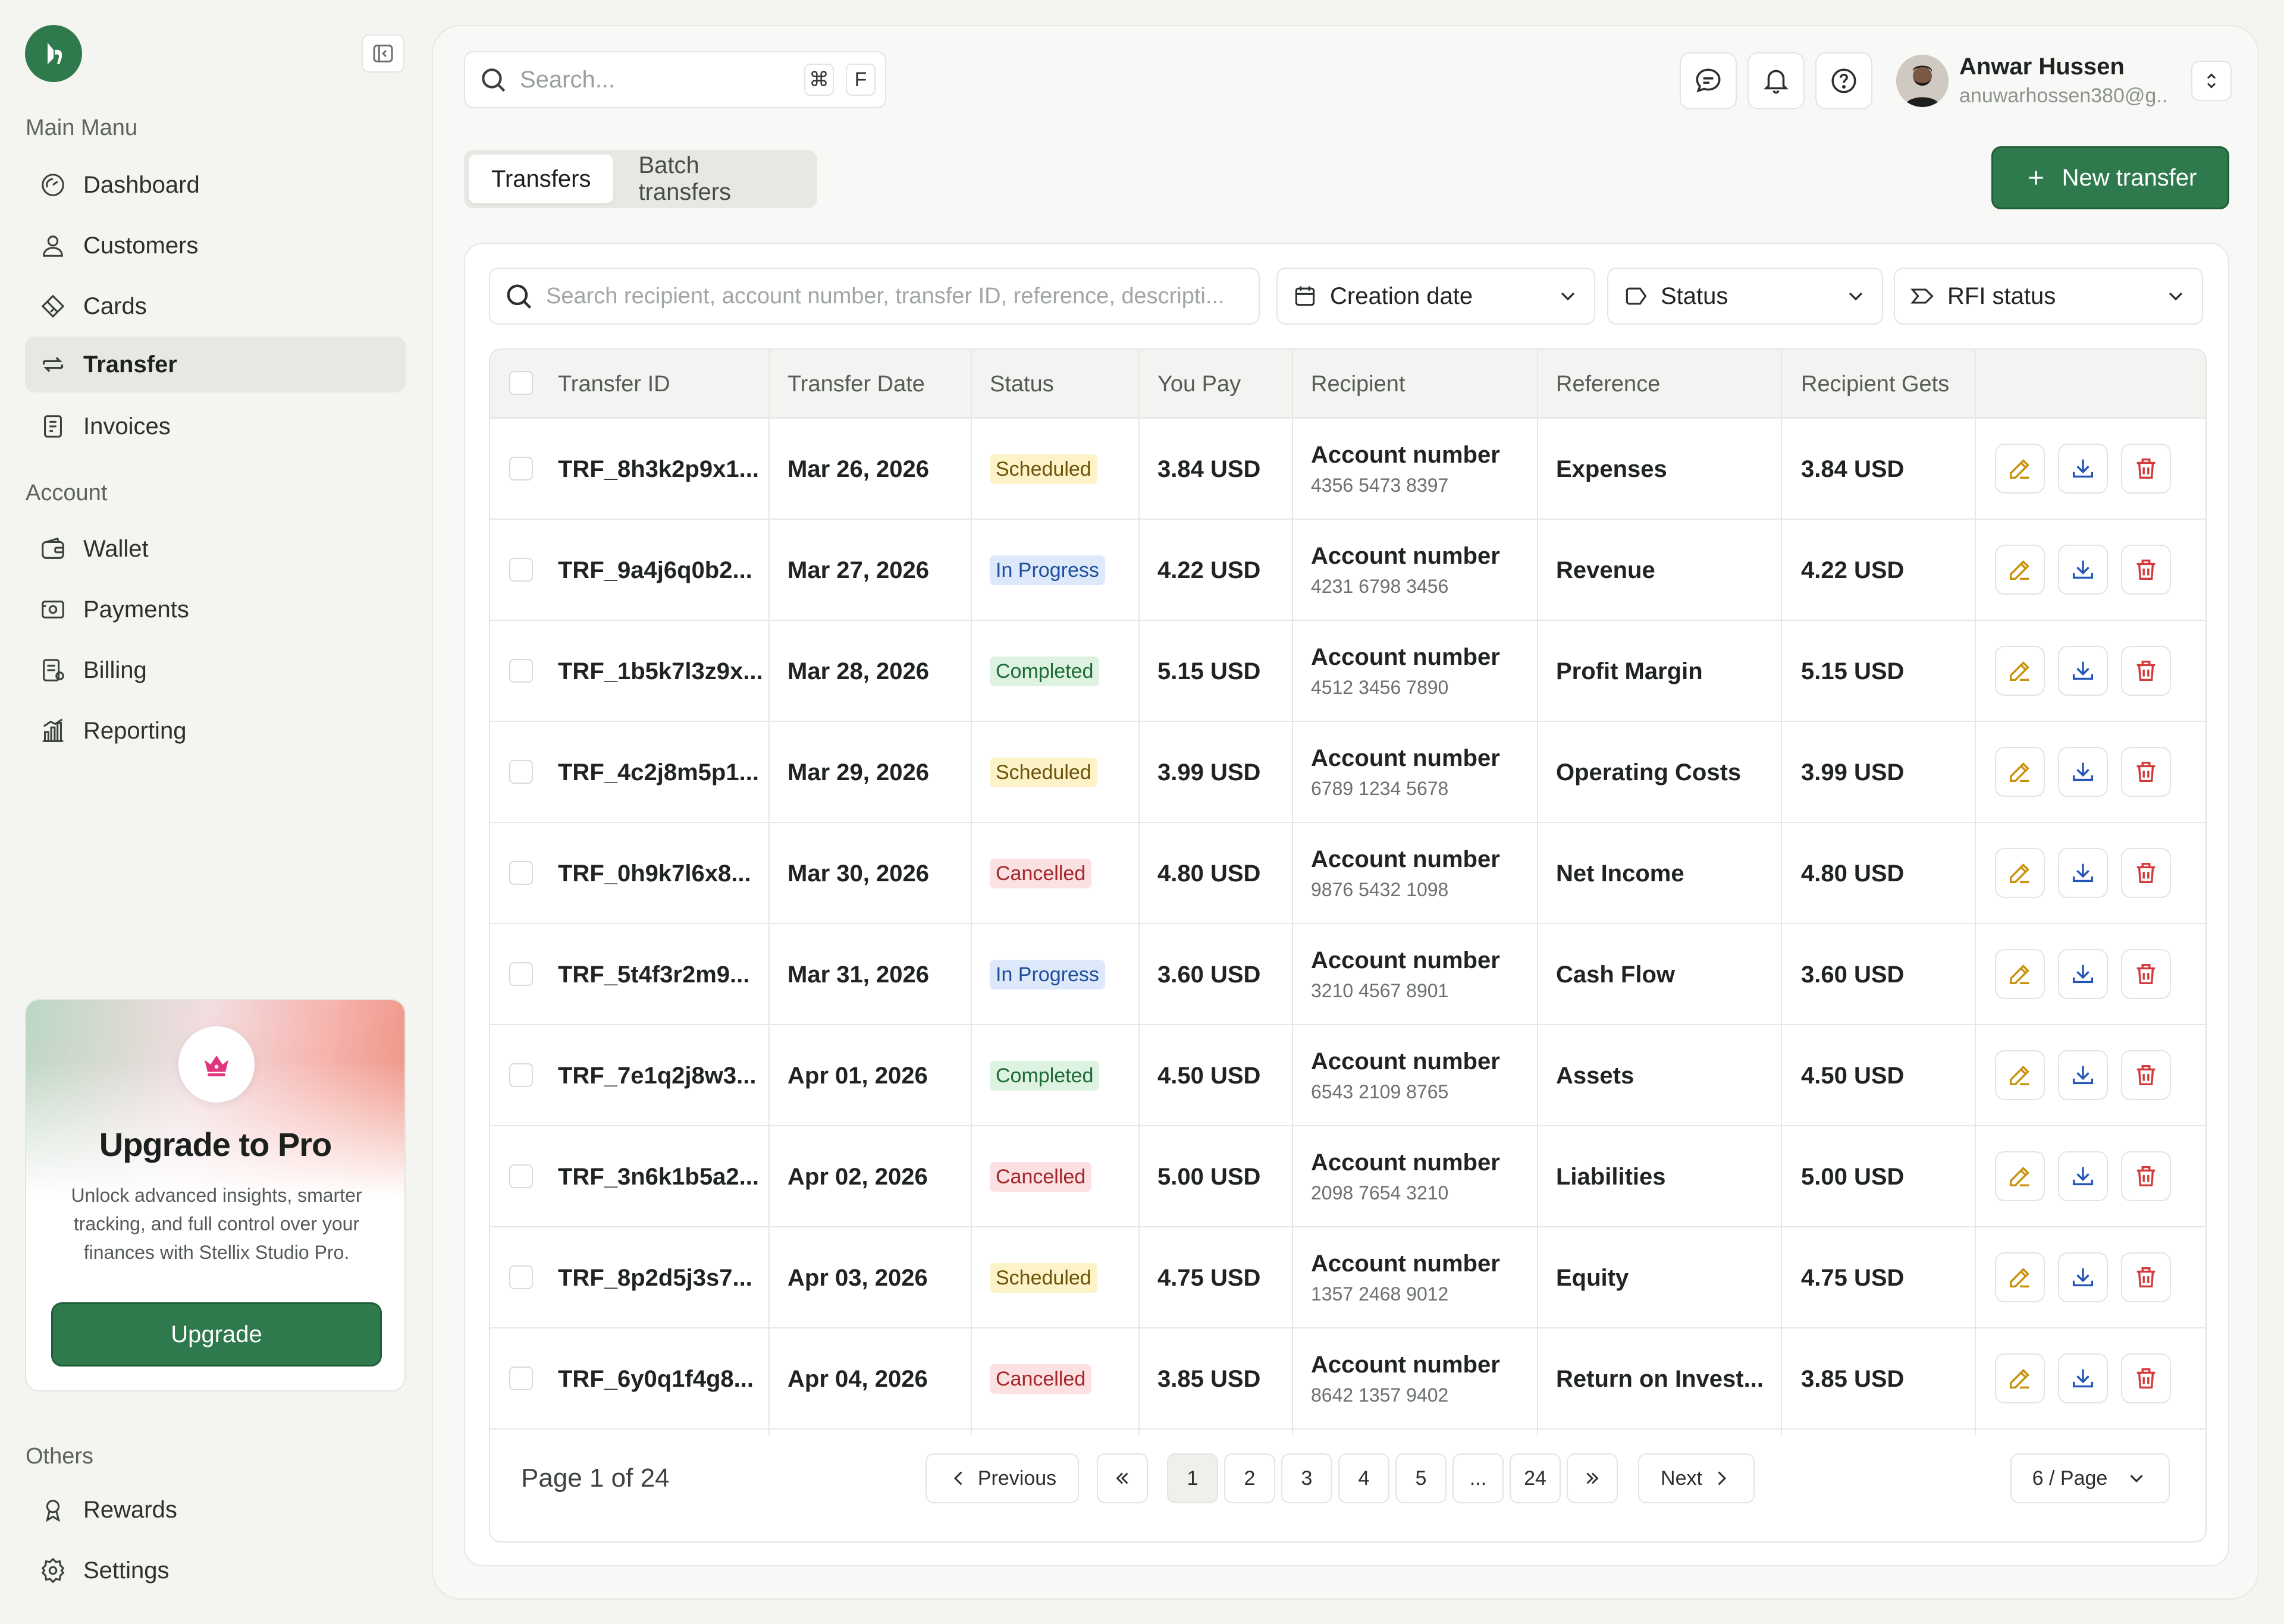 The image size is (2284, 1624). What do you see at coordinates (216, 610) in the screenshot?
I see `sidebar-item-payments: Payments` at bounding box center [216, 610].